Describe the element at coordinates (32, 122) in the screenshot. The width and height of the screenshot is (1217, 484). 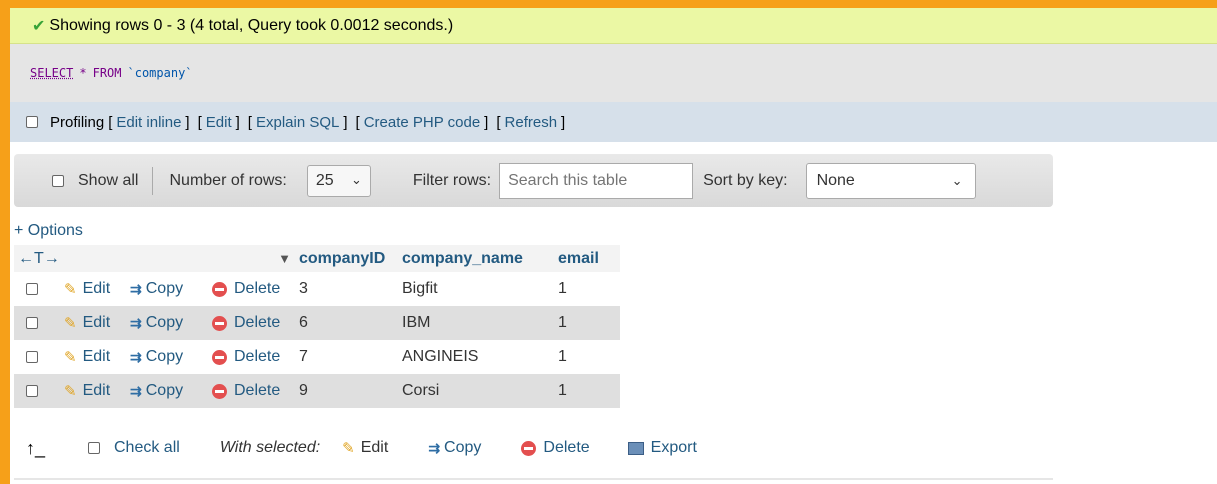
I see `profiling-checkbox` at that location.